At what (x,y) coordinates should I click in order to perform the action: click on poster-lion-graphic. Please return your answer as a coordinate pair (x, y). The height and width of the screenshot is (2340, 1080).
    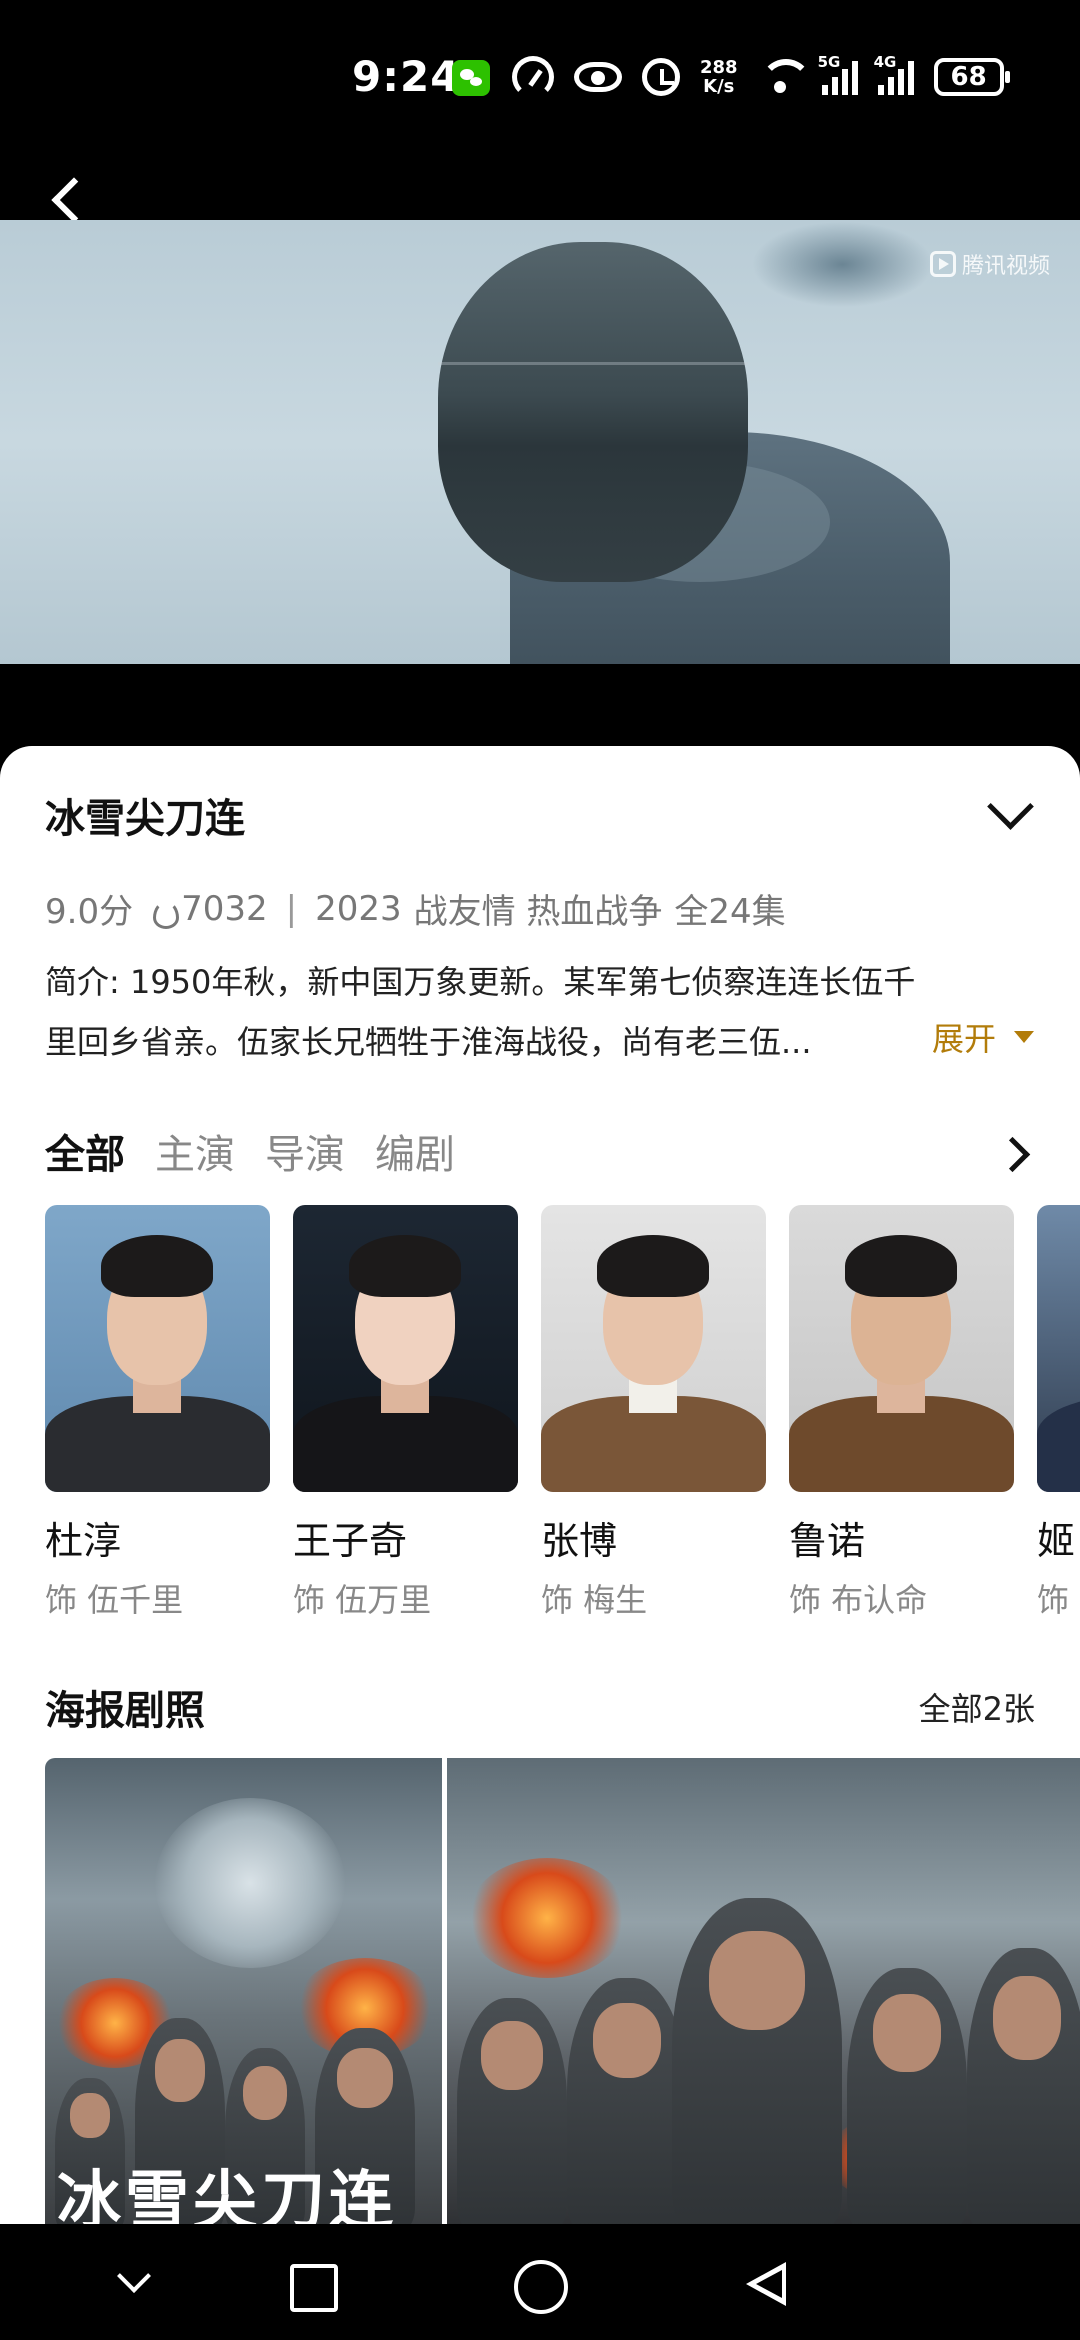
    Looking at the image, I should click on (250, 1883).